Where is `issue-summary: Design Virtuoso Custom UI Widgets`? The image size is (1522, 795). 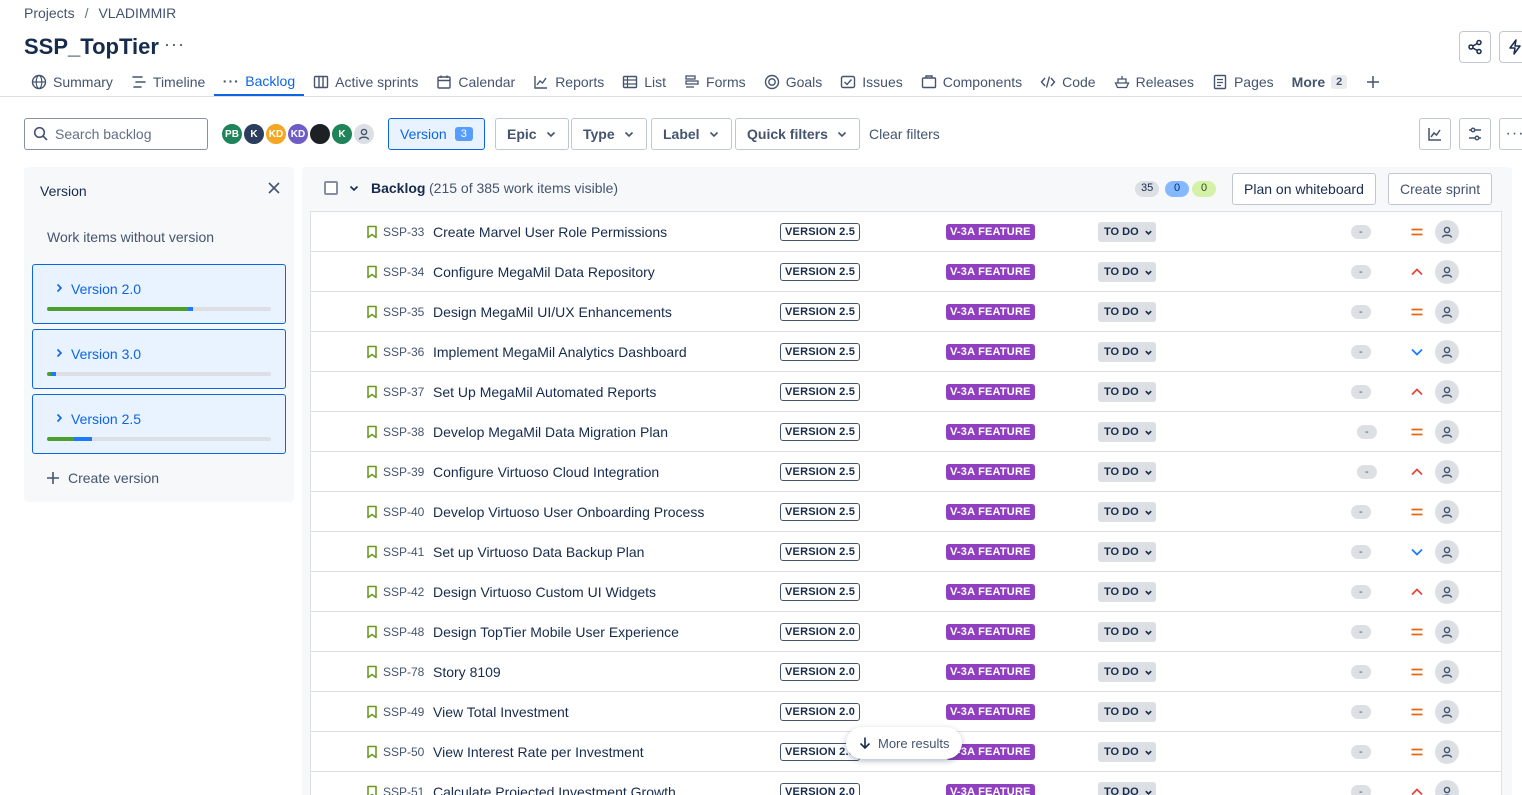 issue-summary: Design Virtuoso Custom UI Widgets is located at coordinates (544, 592).